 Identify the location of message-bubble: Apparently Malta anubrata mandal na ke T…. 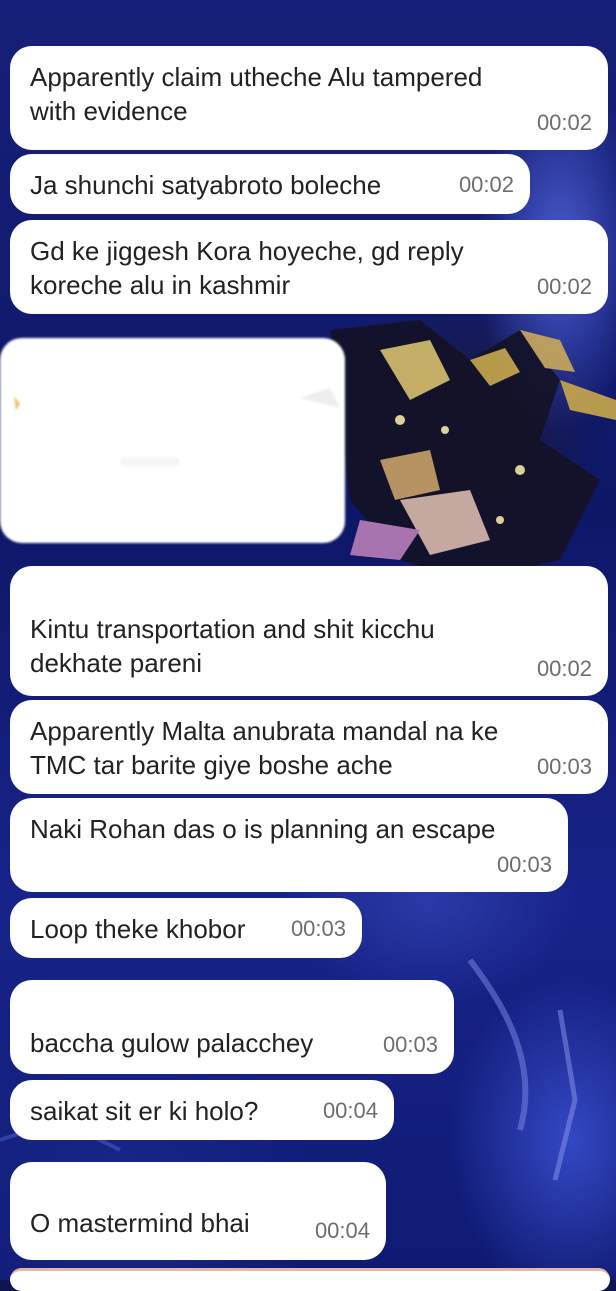
(309, 747).